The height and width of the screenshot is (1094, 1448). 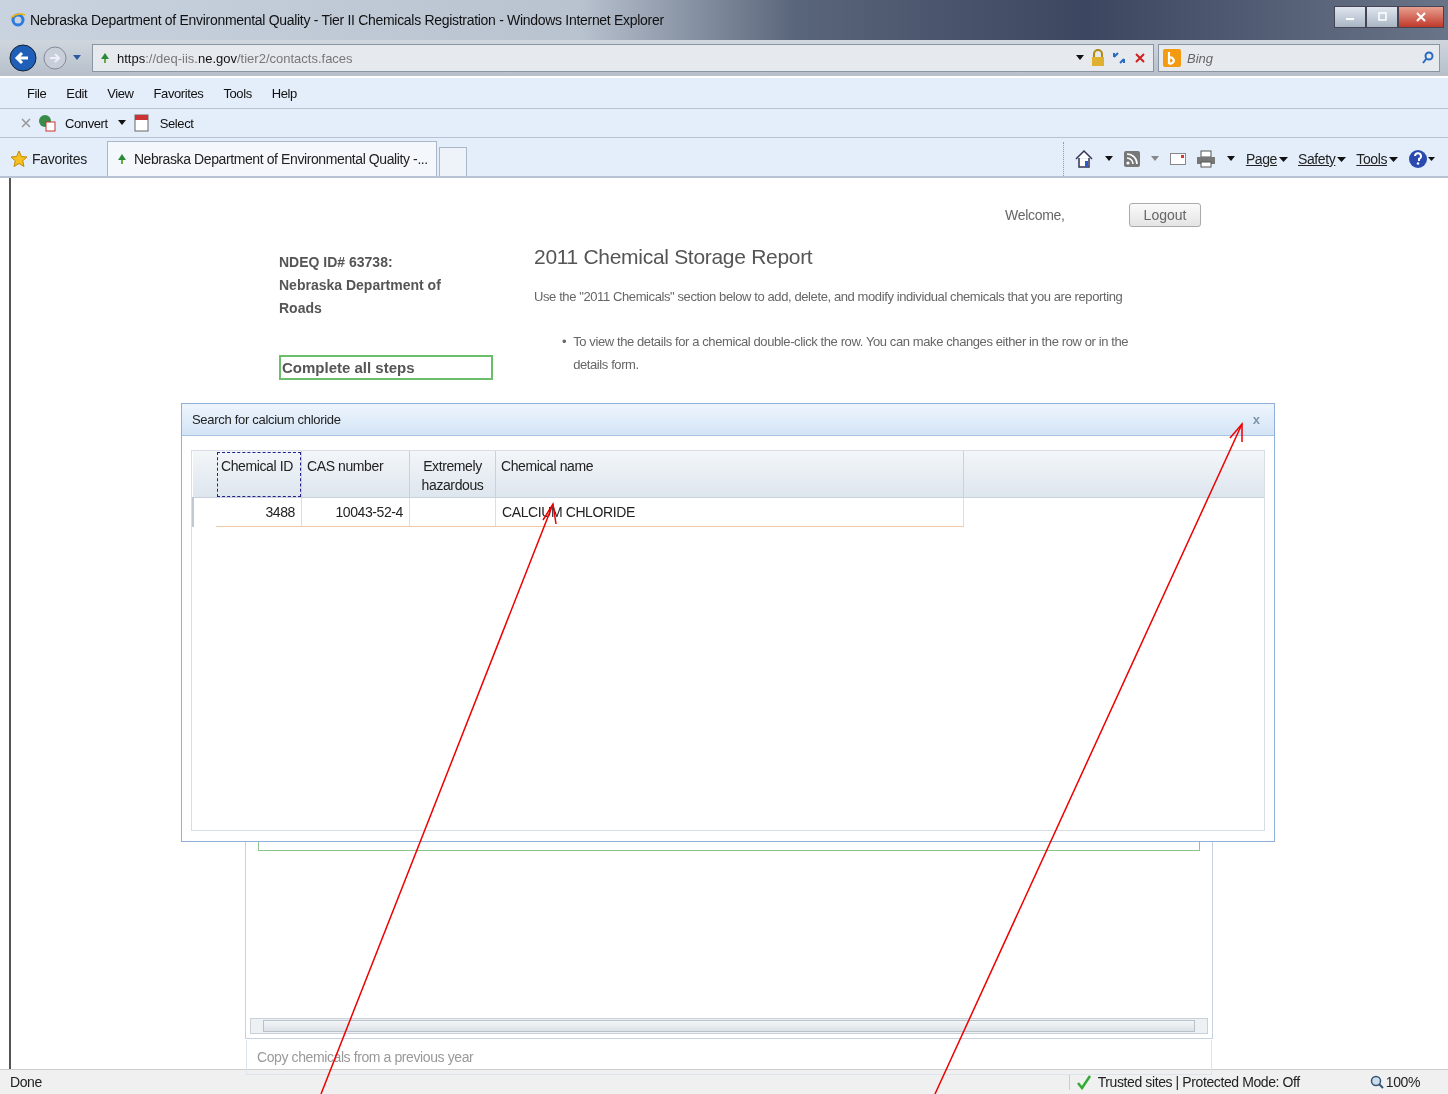 What do you see at coordinates (1428, 58) in the screenshot?
I see `search-icon` at bounding box center [1428, 58].